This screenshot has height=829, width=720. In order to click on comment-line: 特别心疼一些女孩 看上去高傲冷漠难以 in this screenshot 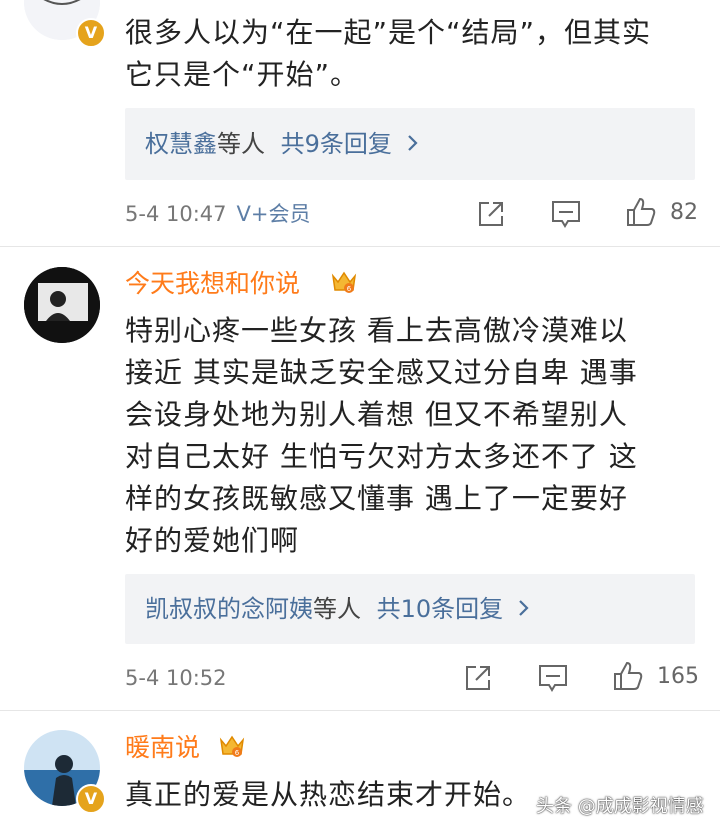, I will do `click(376, 330)`.